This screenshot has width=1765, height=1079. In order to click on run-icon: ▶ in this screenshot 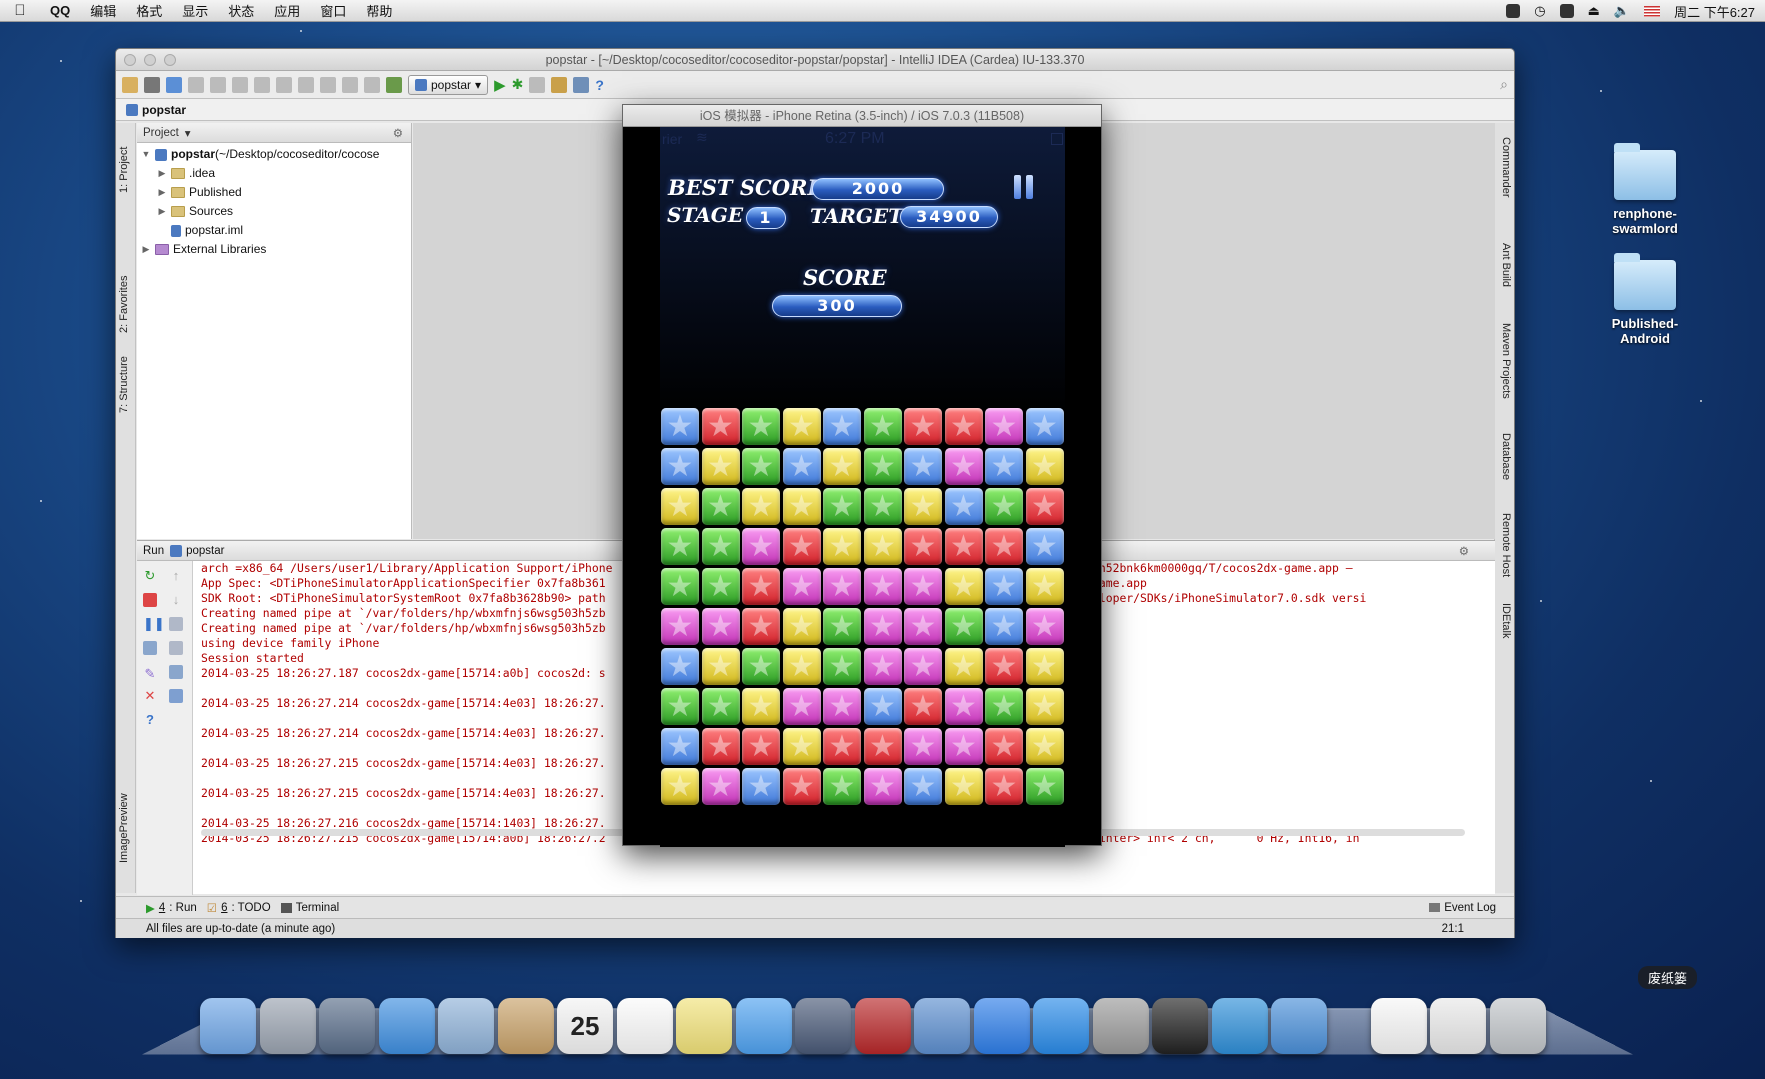, I will do `click(500, 85)`.